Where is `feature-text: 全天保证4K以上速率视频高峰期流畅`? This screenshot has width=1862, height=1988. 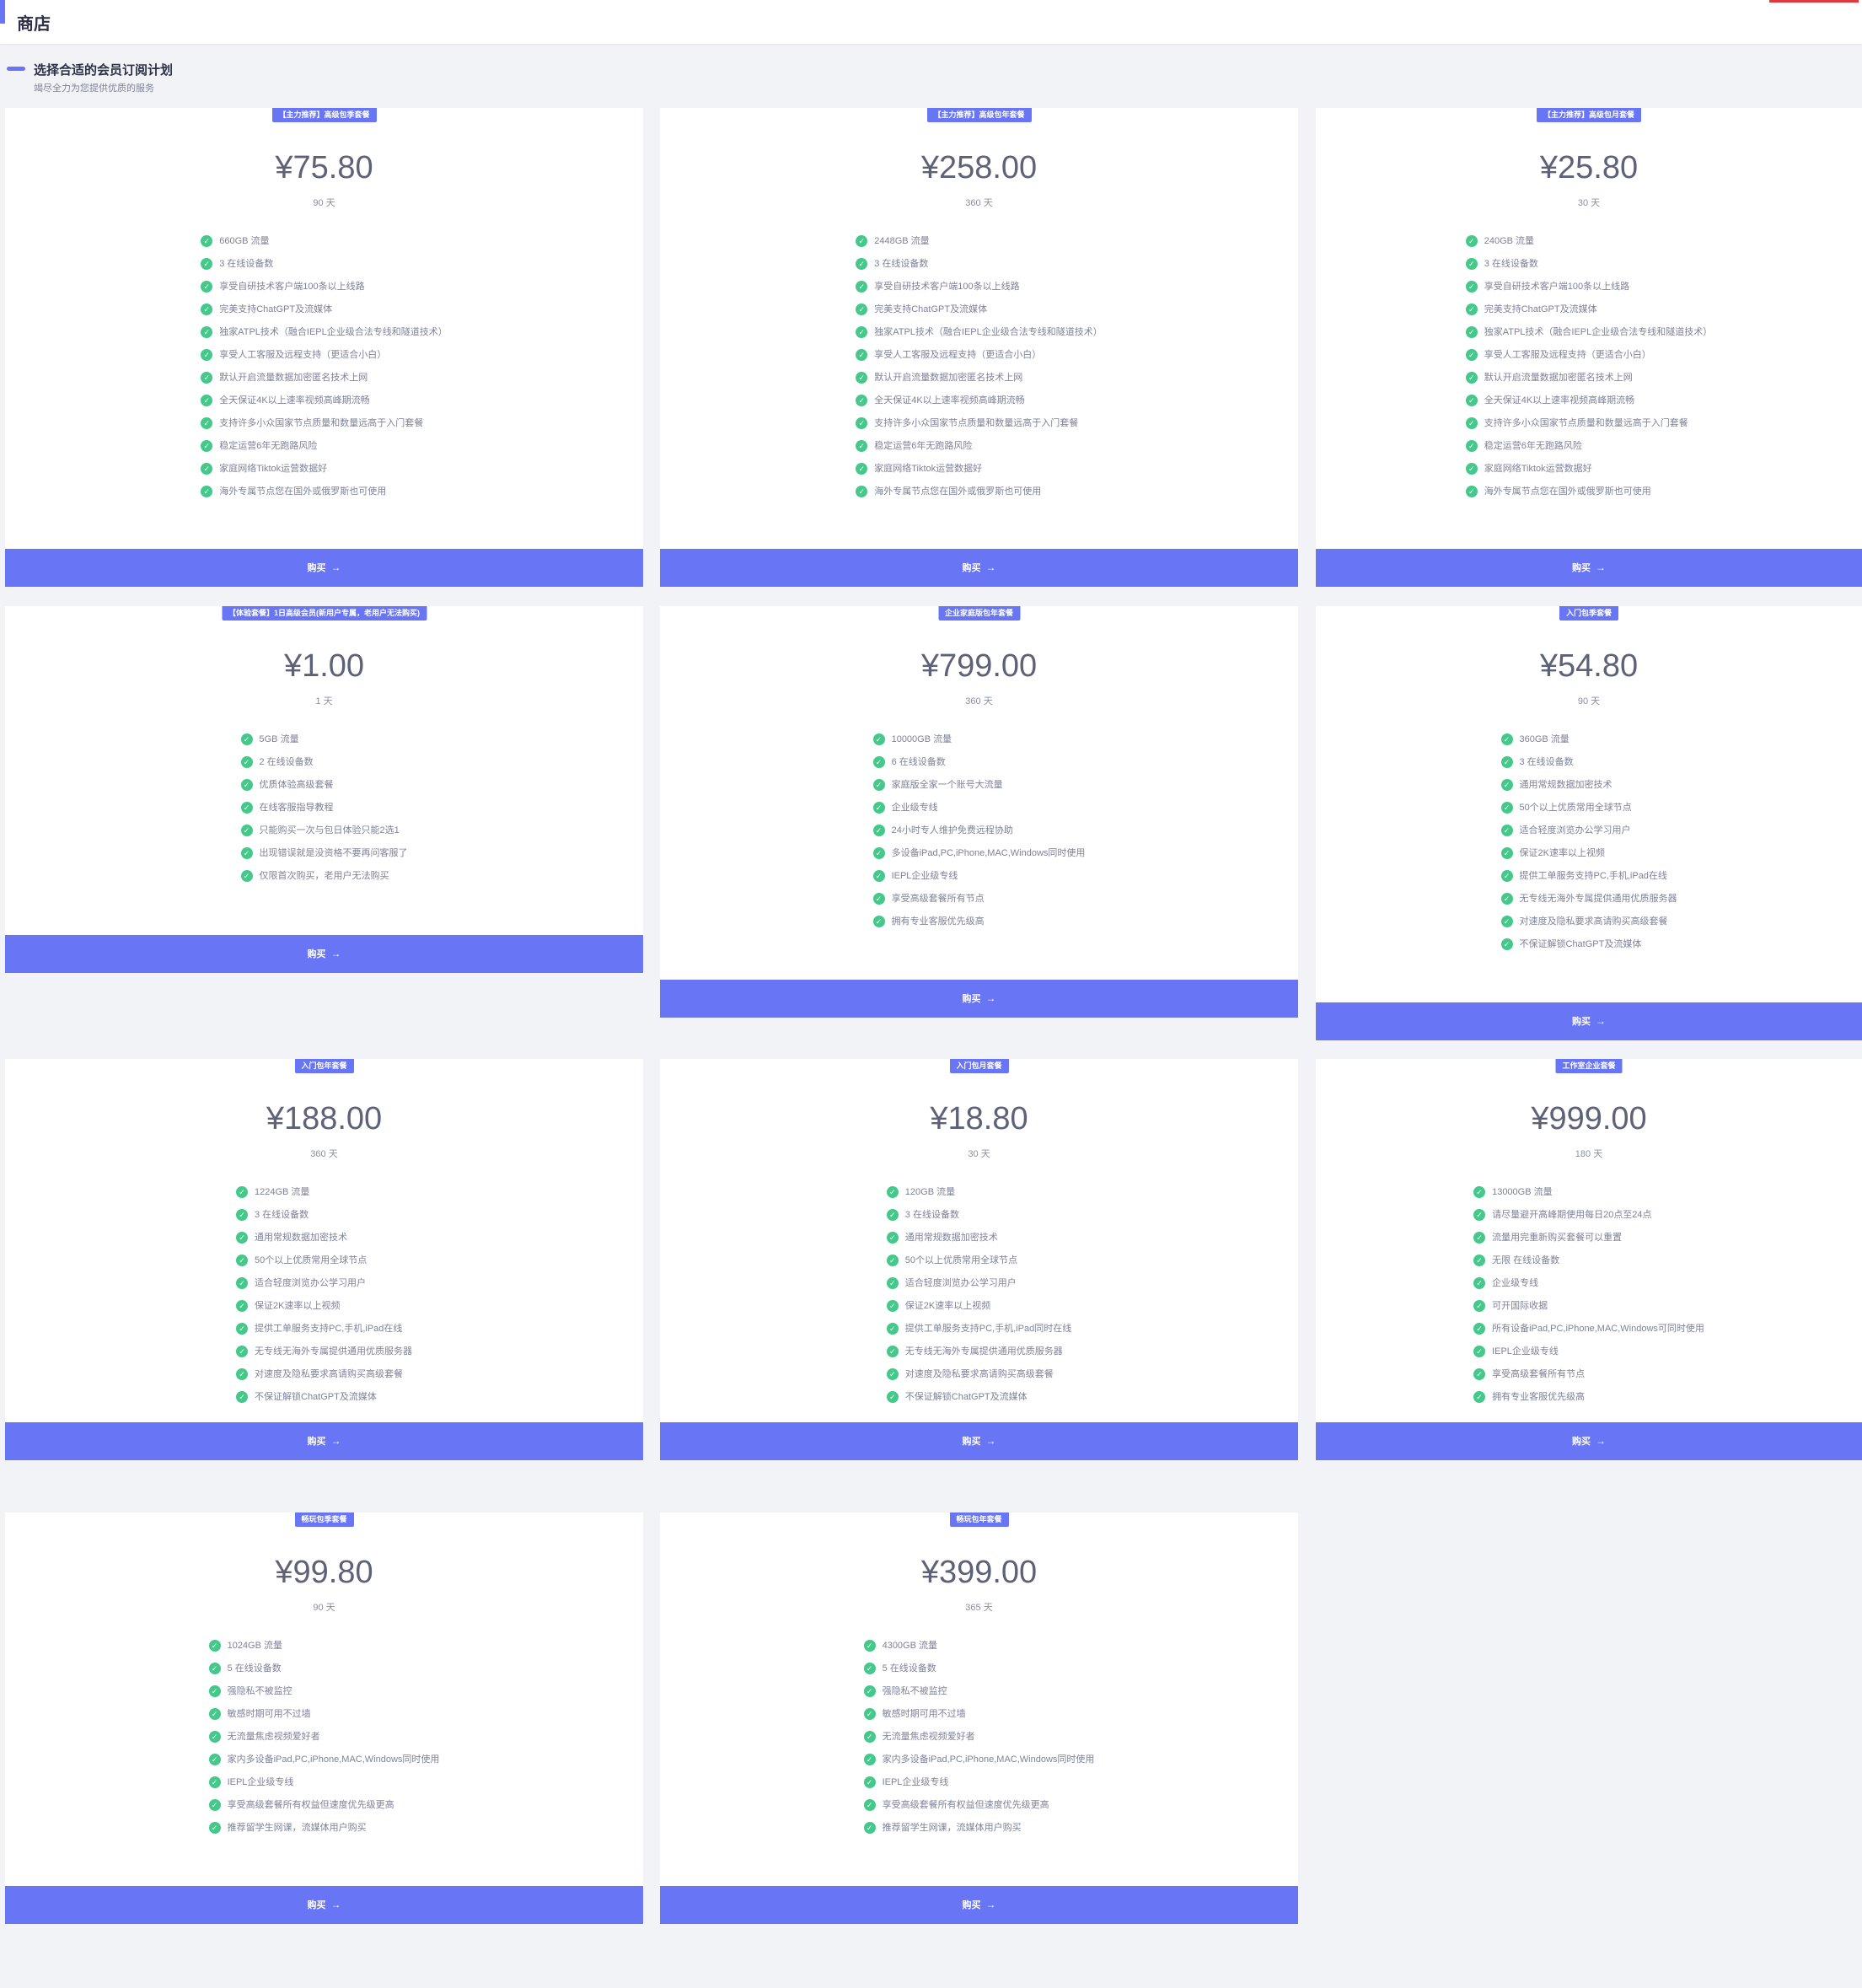 feature-text: 全天保证4K以上速率视频高峰期流畅 is located at coordinates (1559, 400).